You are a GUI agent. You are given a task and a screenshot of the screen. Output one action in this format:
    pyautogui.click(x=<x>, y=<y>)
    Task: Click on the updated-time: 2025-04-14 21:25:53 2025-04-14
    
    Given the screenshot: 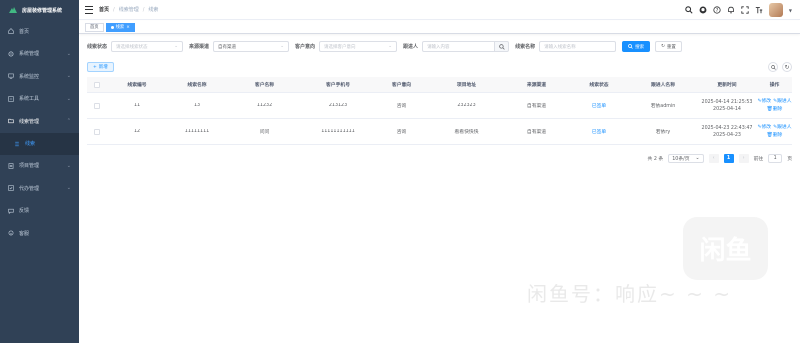 What is the action you would take?
    pyautogui.click(x=727, y=105)
    